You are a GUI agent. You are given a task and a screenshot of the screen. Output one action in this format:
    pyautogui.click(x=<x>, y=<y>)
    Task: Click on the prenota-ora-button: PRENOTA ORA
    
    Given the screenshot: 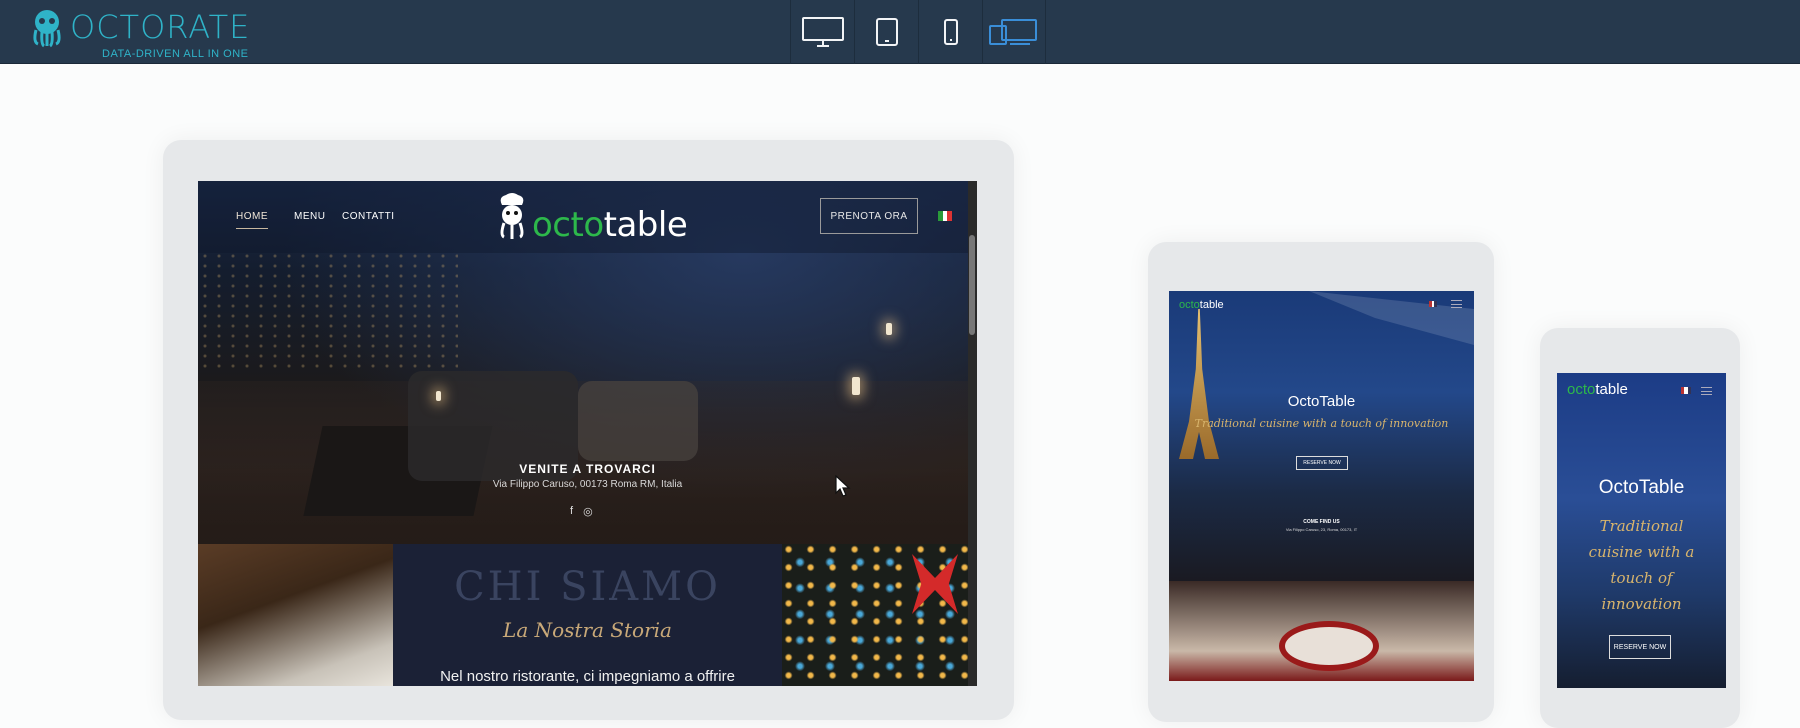 What is the action you would take?
    pyautogui.click(x=869, y=216)
    